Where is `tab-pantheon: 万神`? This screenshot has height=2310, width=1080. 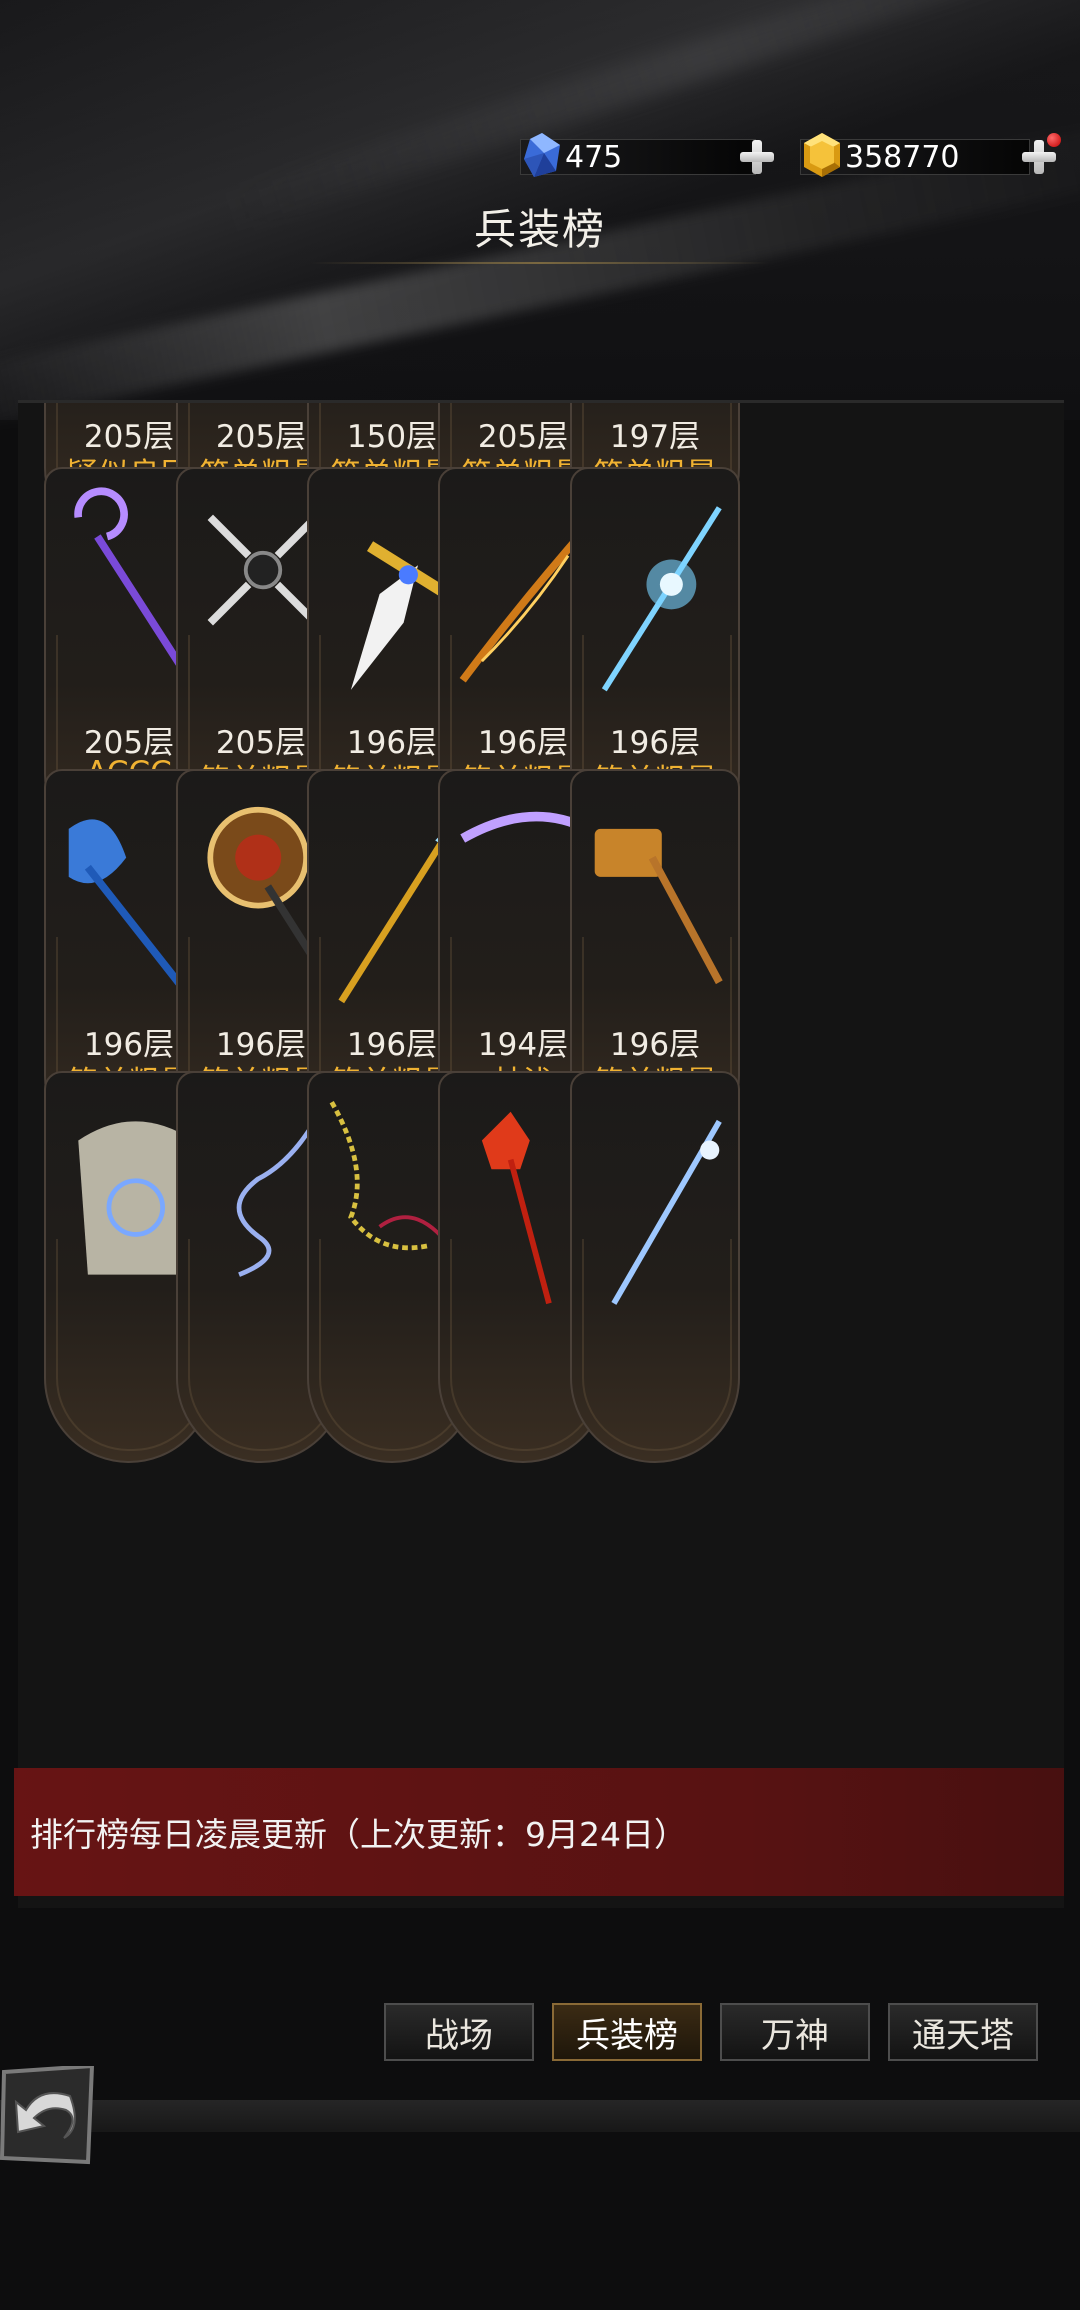
tab-pantheon: 万神 is located at coordinates (795, 2032).